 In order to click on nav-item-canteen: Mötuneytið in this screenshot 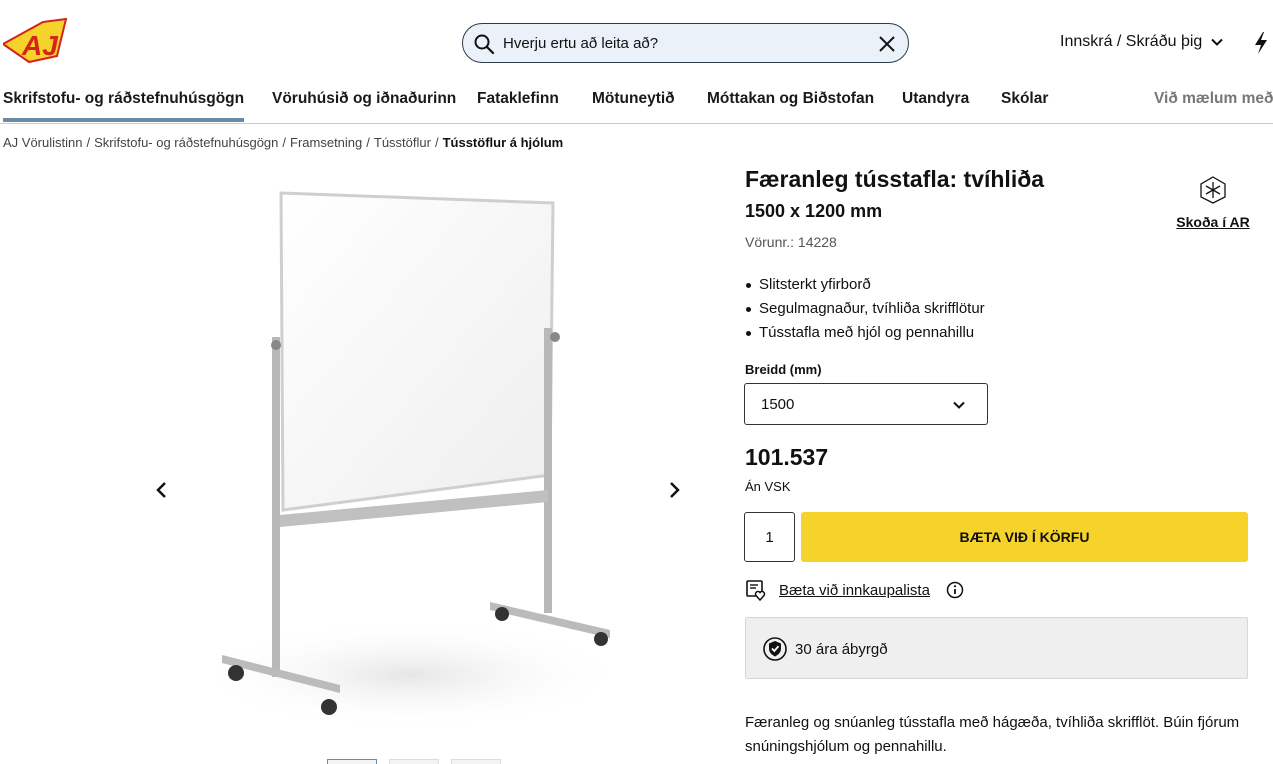, I will do `click(633, 99)`.